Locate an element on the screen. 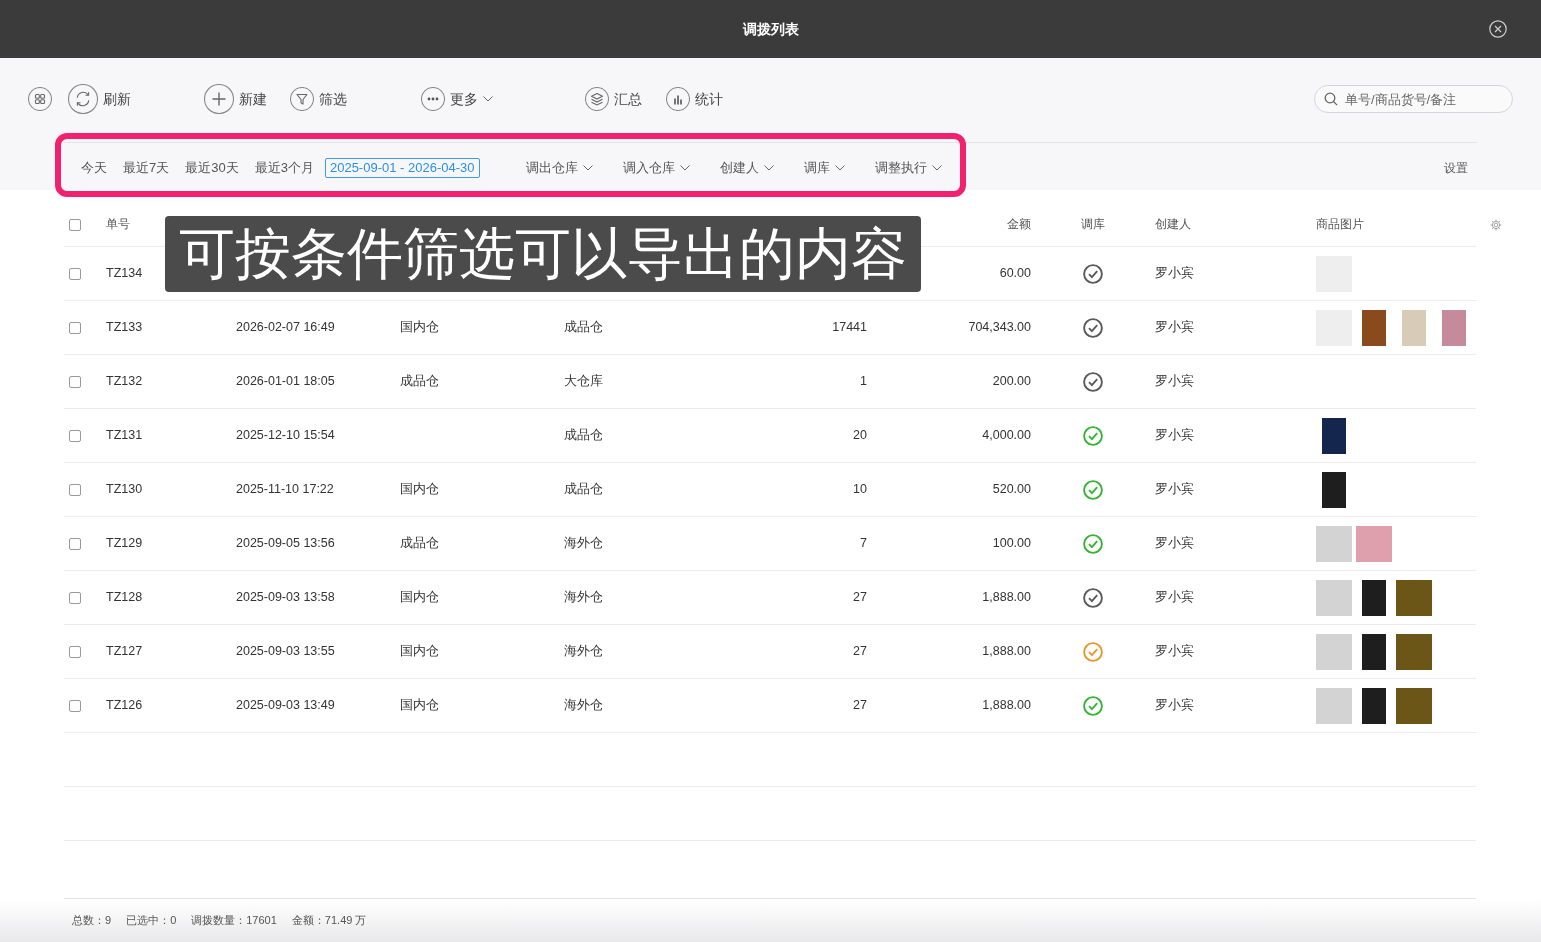  dots-icon is located at coordinates (433, 99).